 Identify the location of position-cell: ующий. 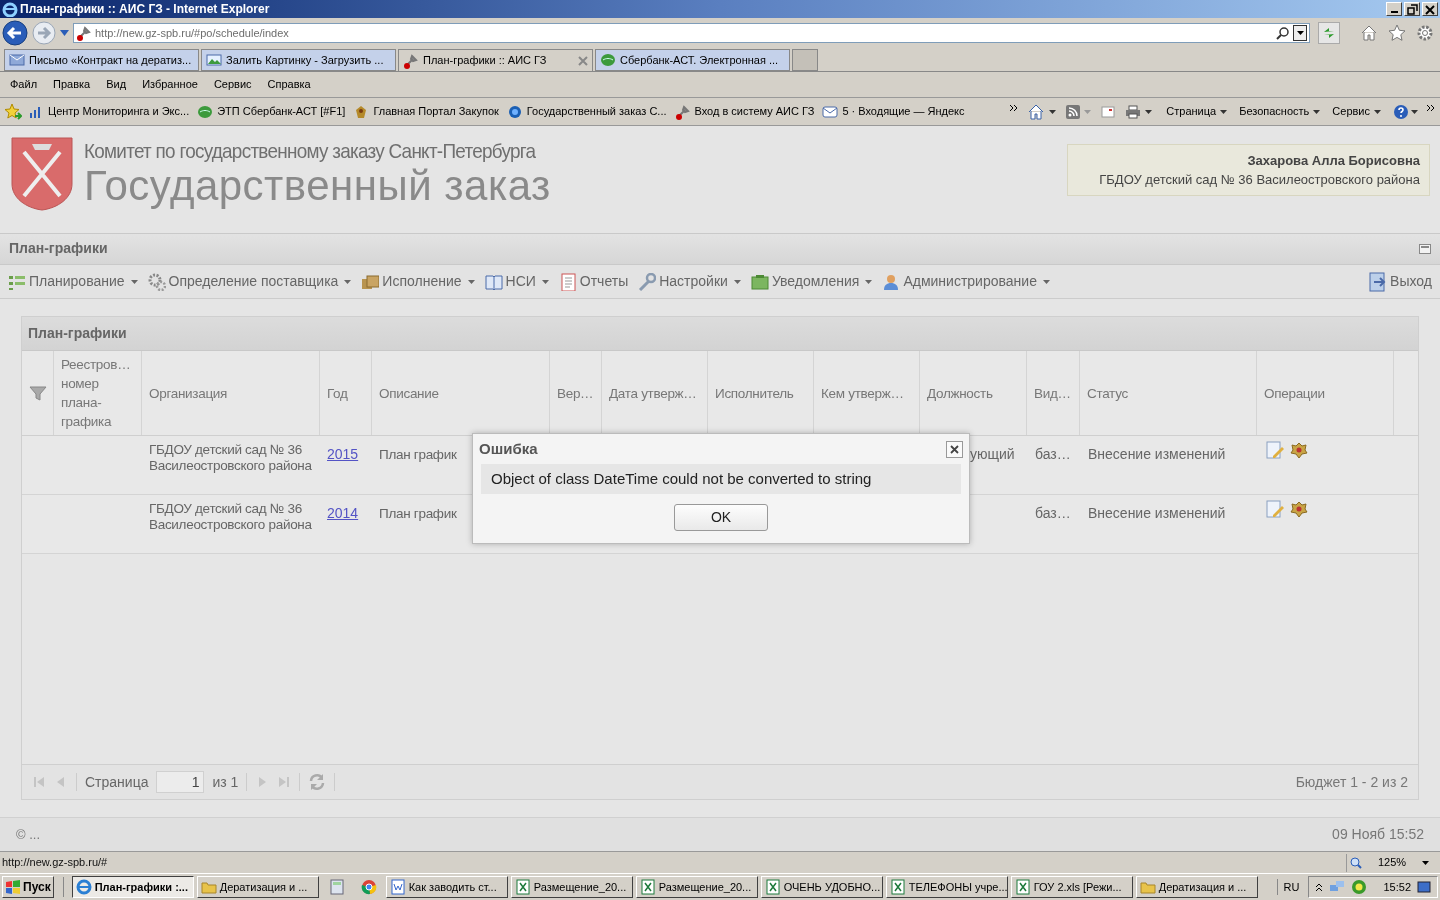
(992, 454).